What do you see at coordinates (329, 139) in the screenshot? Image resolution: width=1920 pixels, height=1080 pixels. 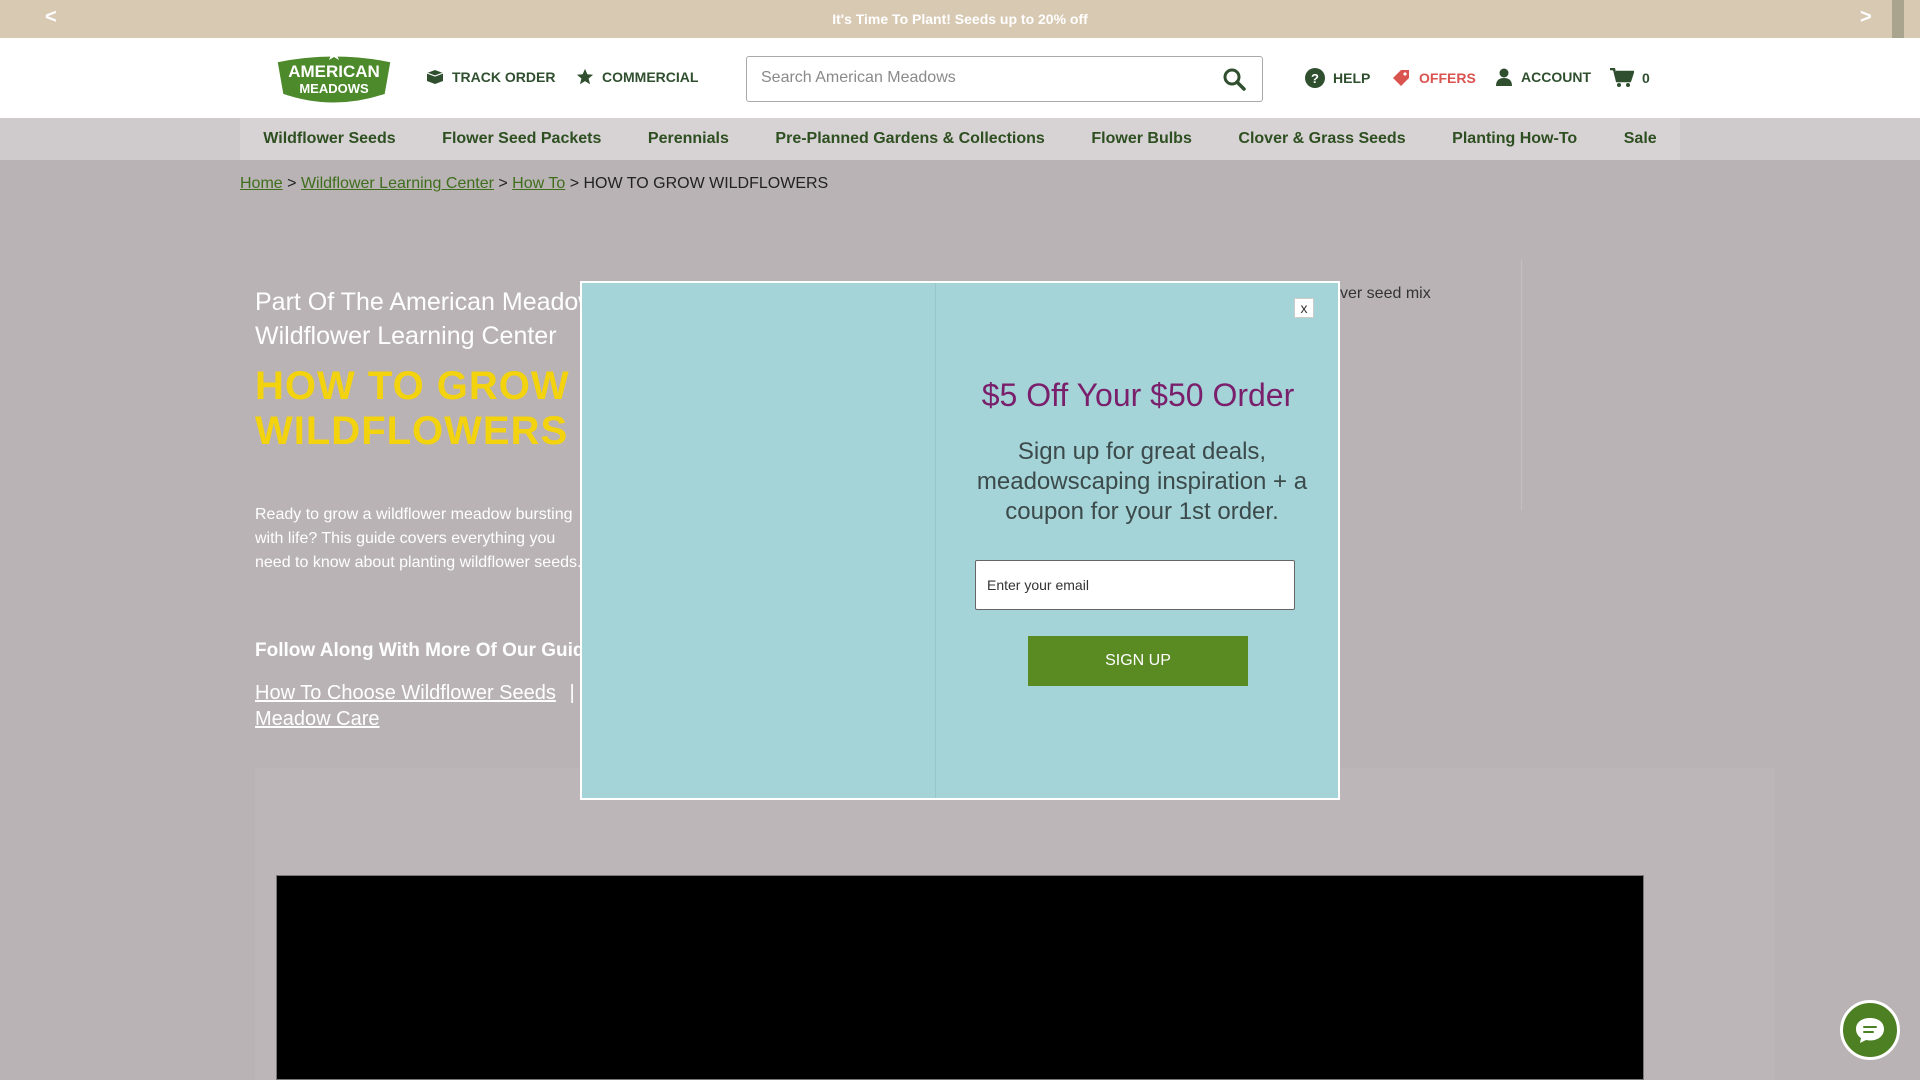 I see `nav-item-wildflower-seeds: Wildflower Seeds` at bounding box center [329, 139].